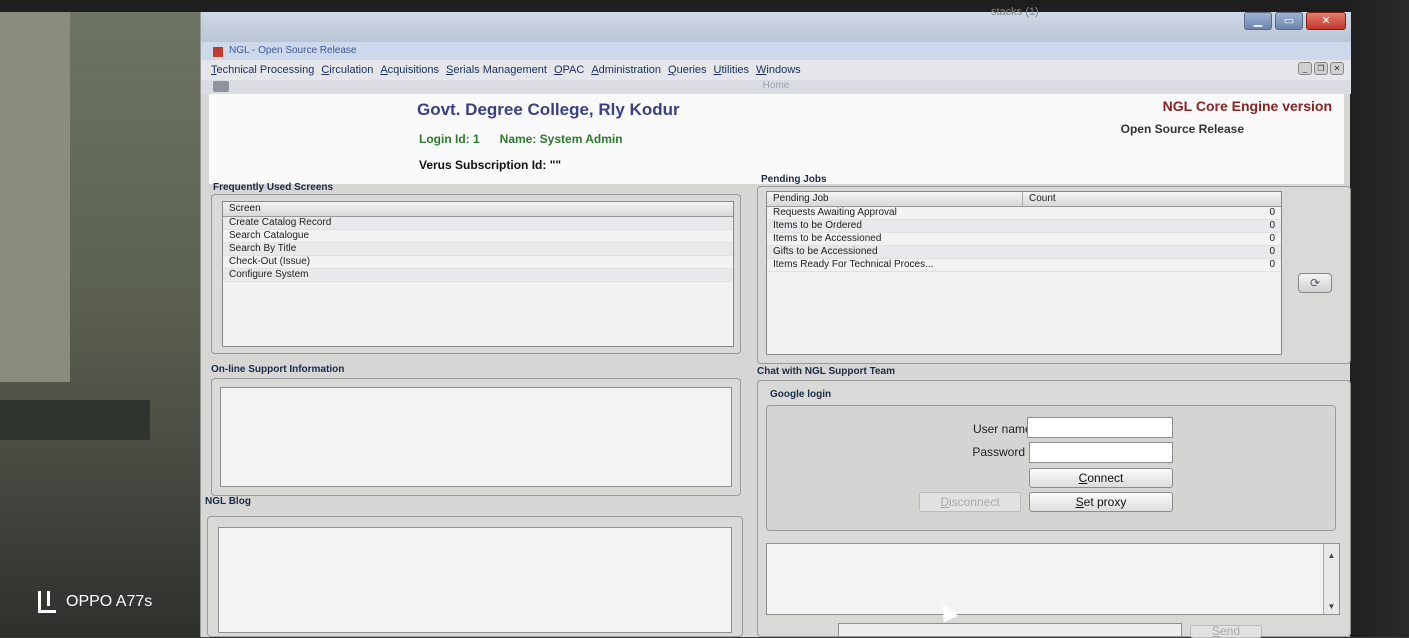  I want to click on ngl-blog-label: NGL Blog, so click(228, 501).